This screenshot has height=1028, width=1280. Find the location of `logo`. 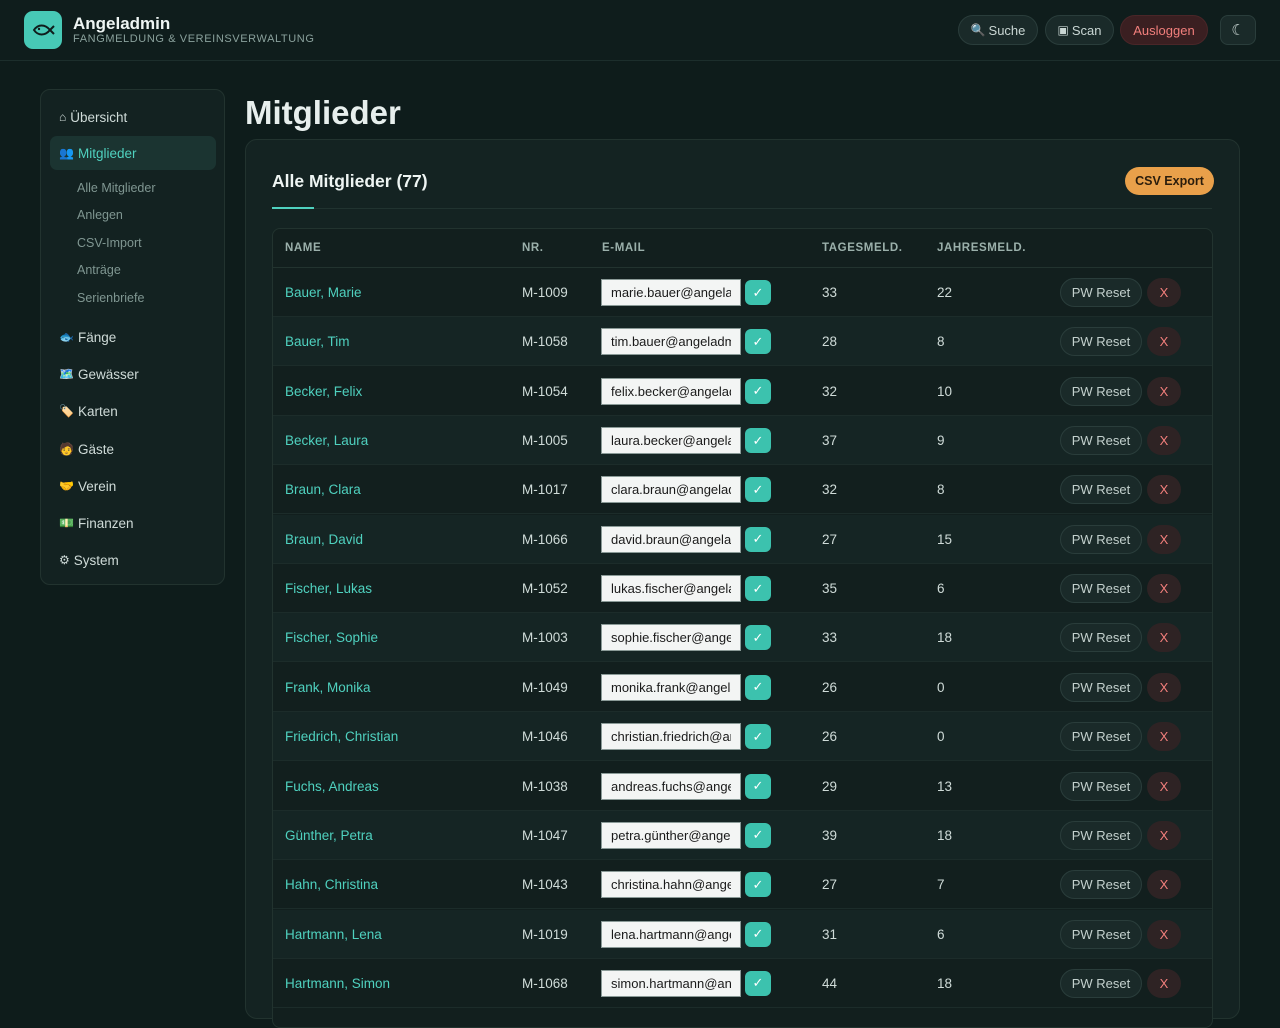

logo is located at coordinates (43, 30).